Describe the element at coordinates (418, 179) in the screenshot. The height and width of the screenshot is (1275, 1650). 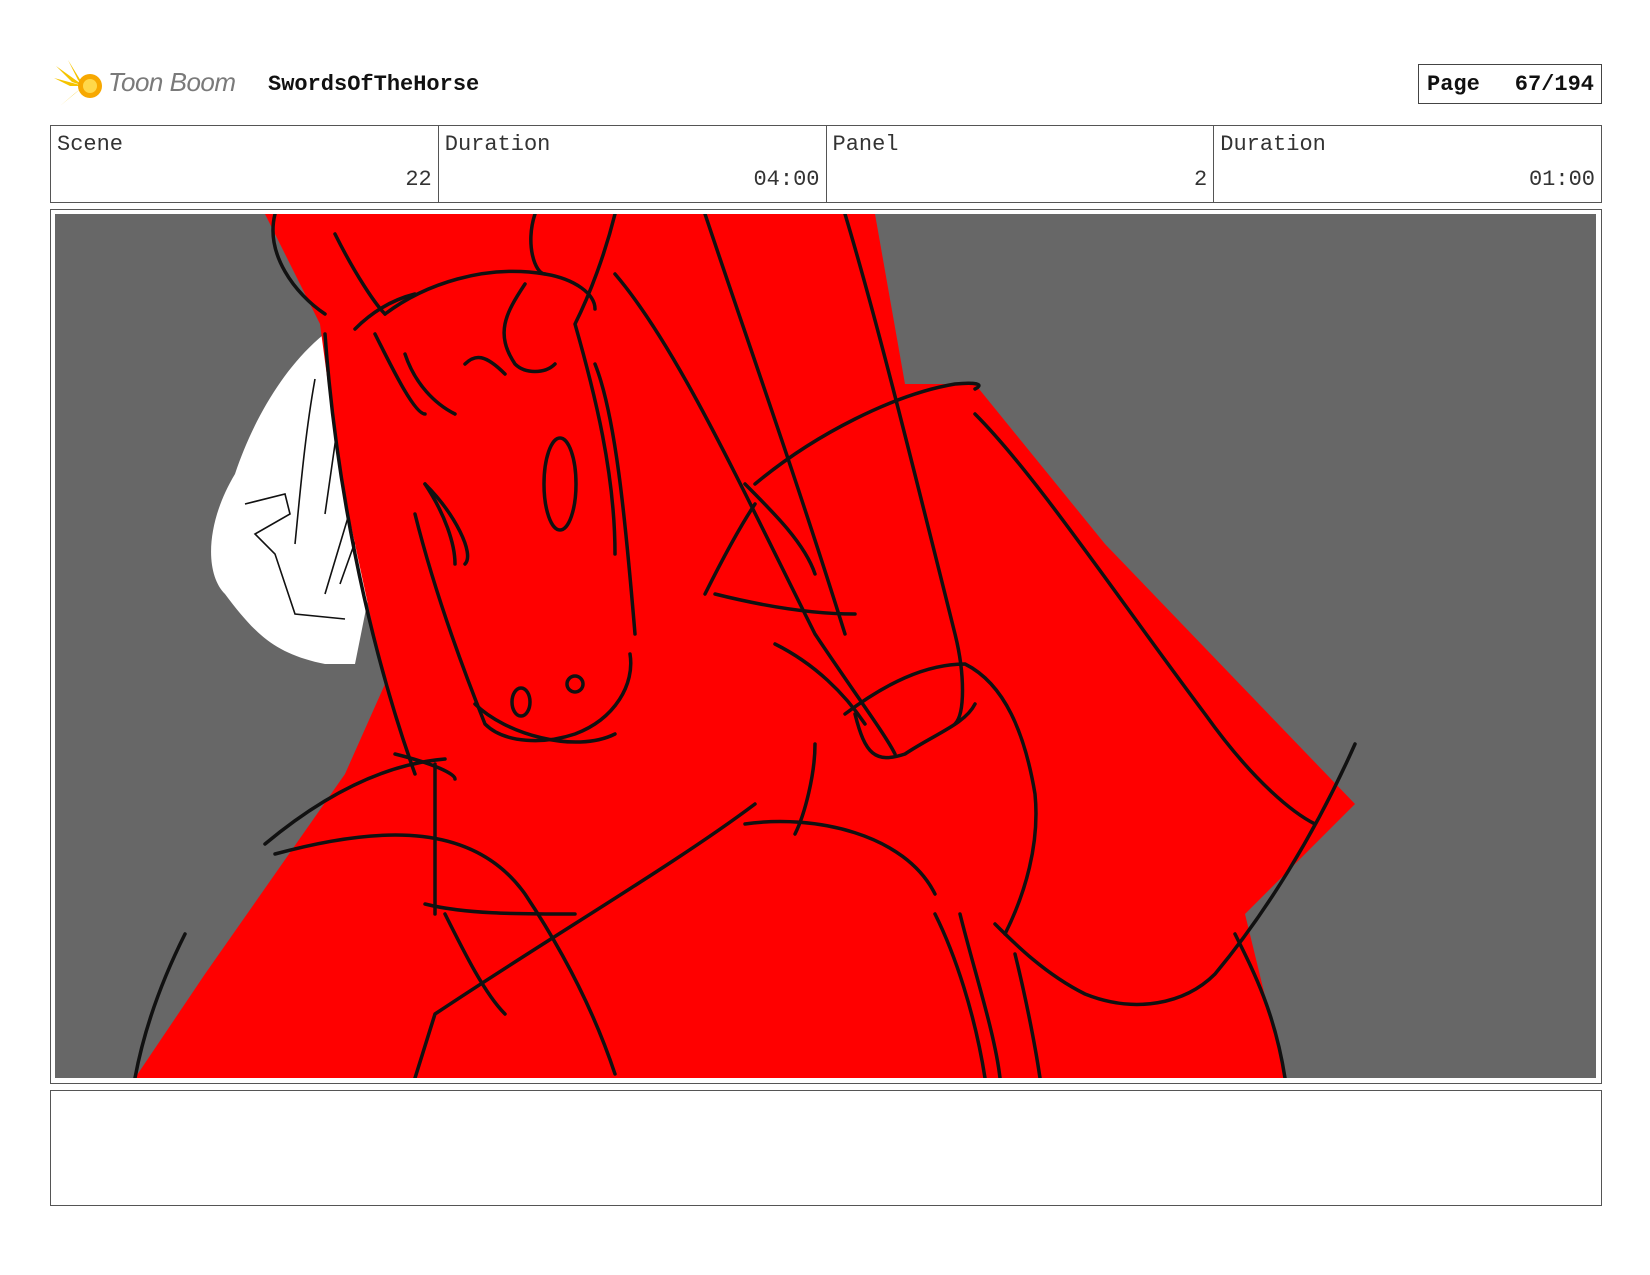
I see `scene-value: 22` at that location.